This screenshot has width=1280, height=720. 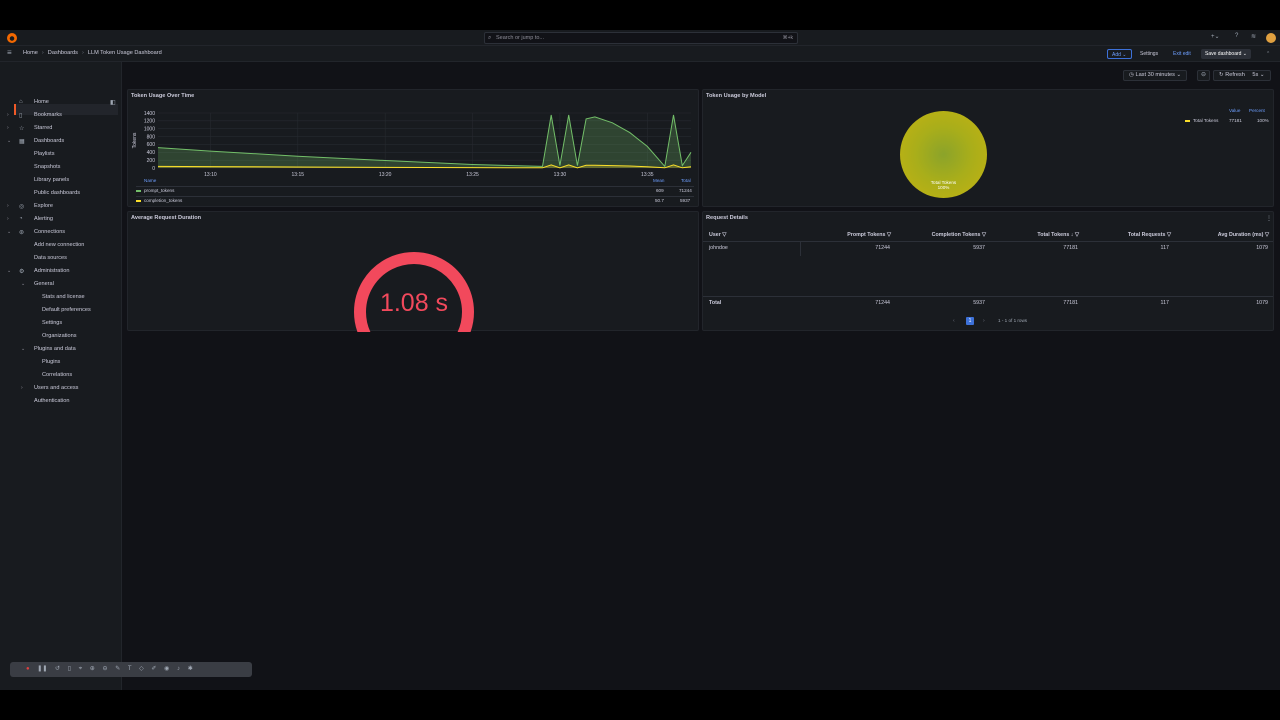 I want to click on screen-recorder-toolbar: ● ❚❚ ↺ ▯ ⌖ ⊕ ⊖ ✎ T ◇ ✐ ◉ ♪ ✱, so click(x=131, y=669).